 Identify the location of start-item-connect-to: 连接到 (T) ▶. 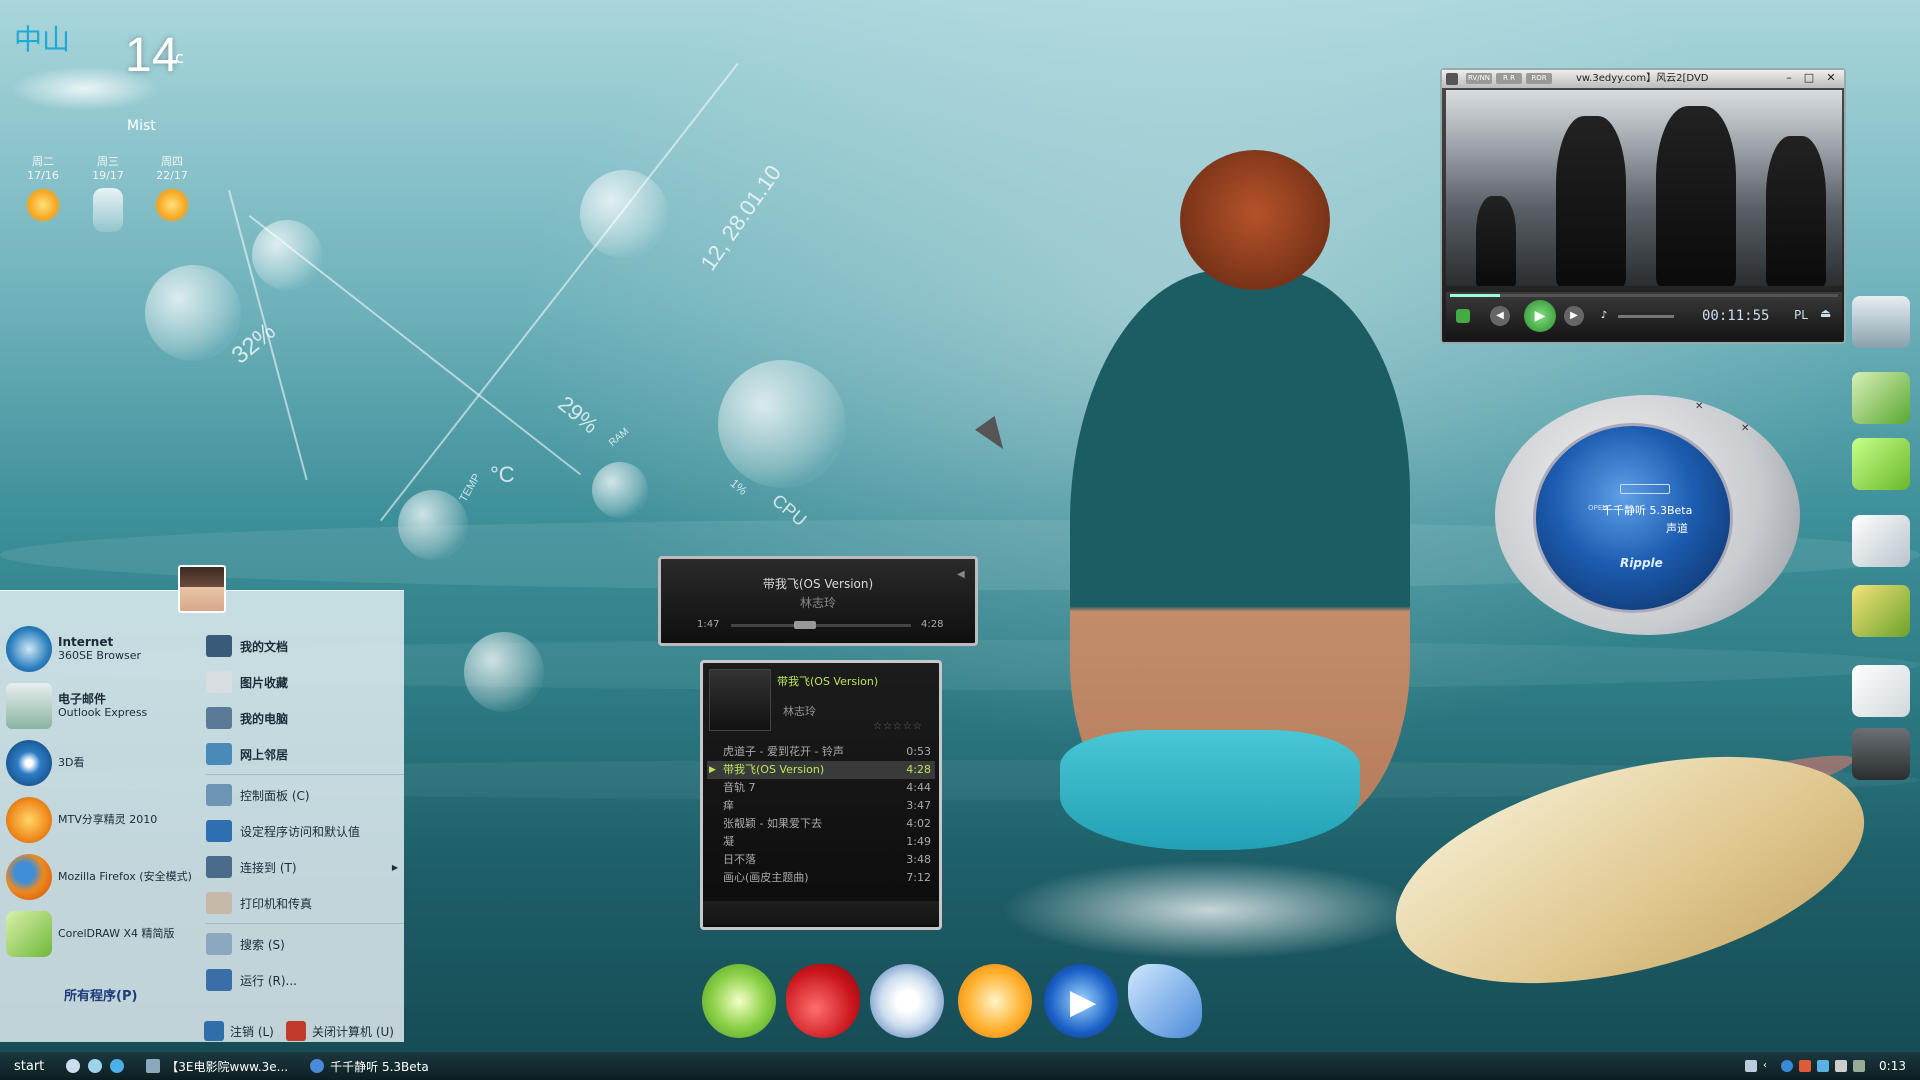
(305, 867).